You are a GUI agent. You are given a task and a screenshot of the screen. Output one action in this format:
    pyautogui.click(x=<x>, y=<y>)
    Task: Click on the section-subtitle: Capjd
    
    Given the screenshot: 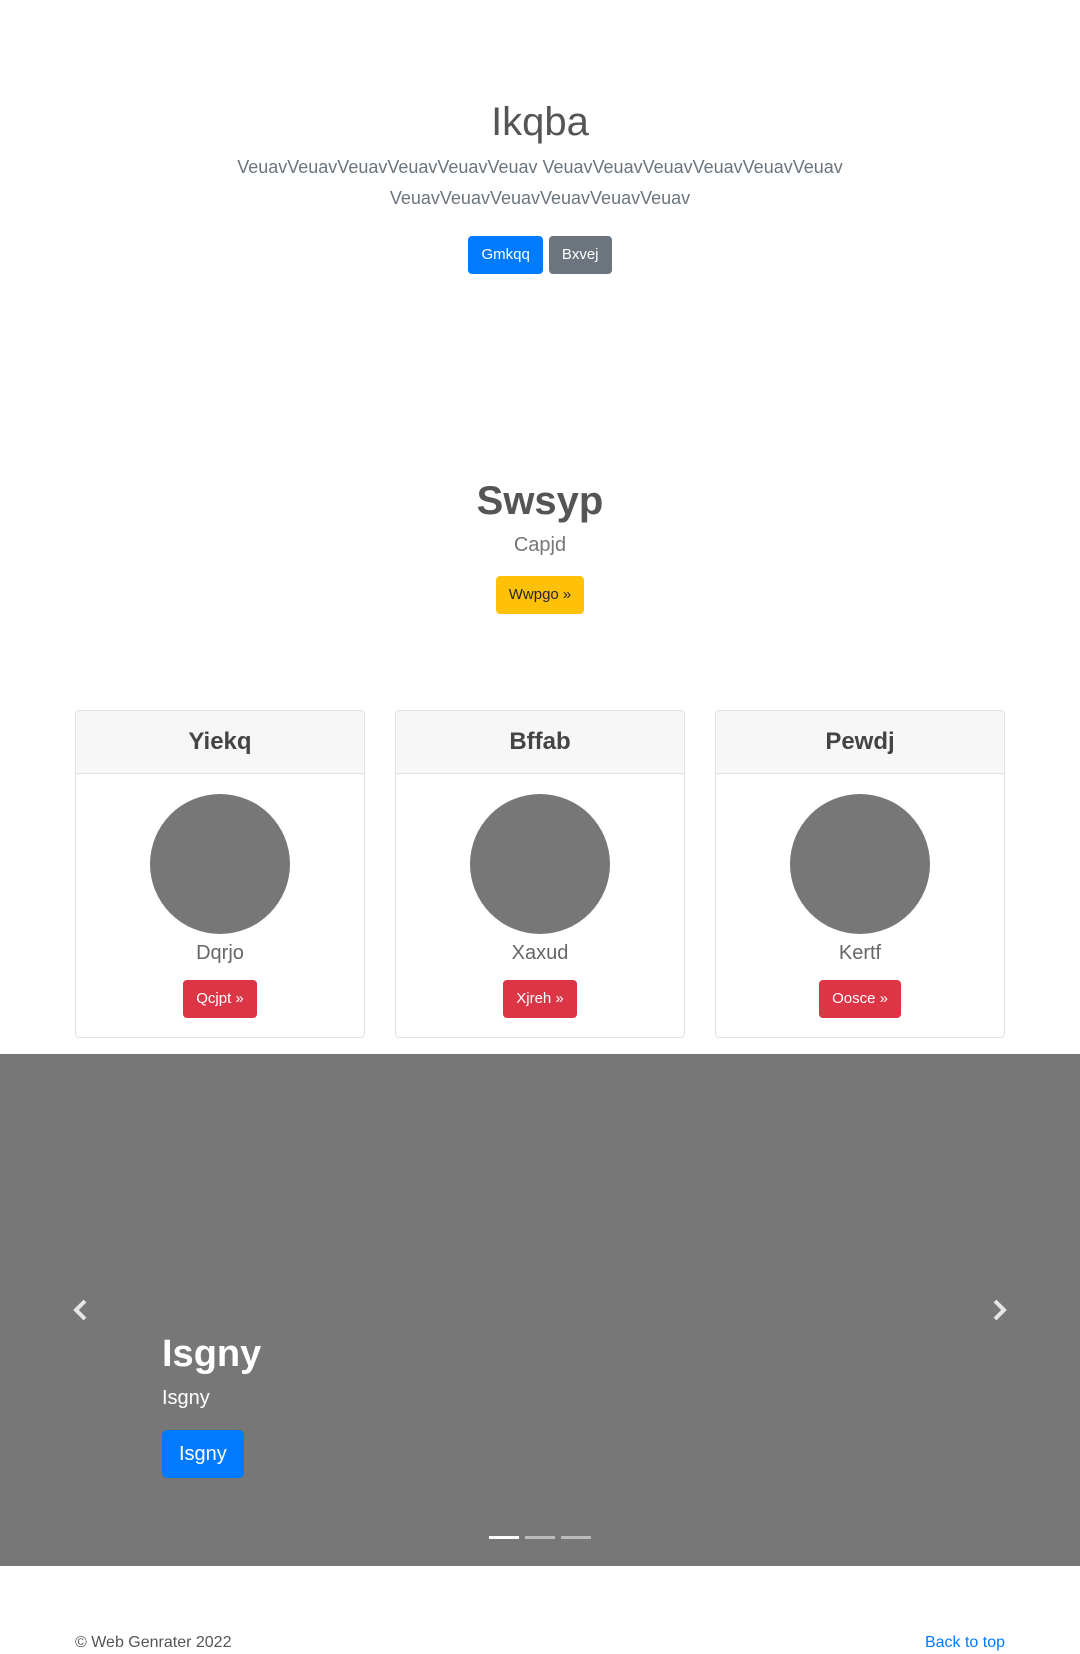 What is the action you would take?
    pyautogui.click(x=540, y=545)
    